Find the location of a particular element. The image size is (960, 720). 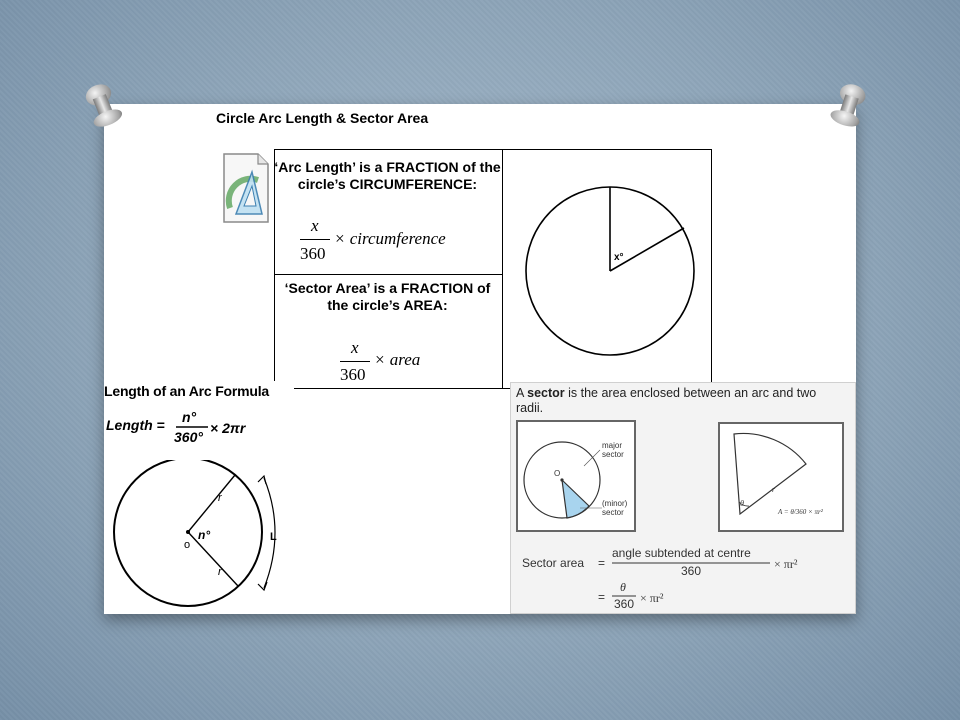

area-rhs: × πr² is located at coordinates (786, 564).